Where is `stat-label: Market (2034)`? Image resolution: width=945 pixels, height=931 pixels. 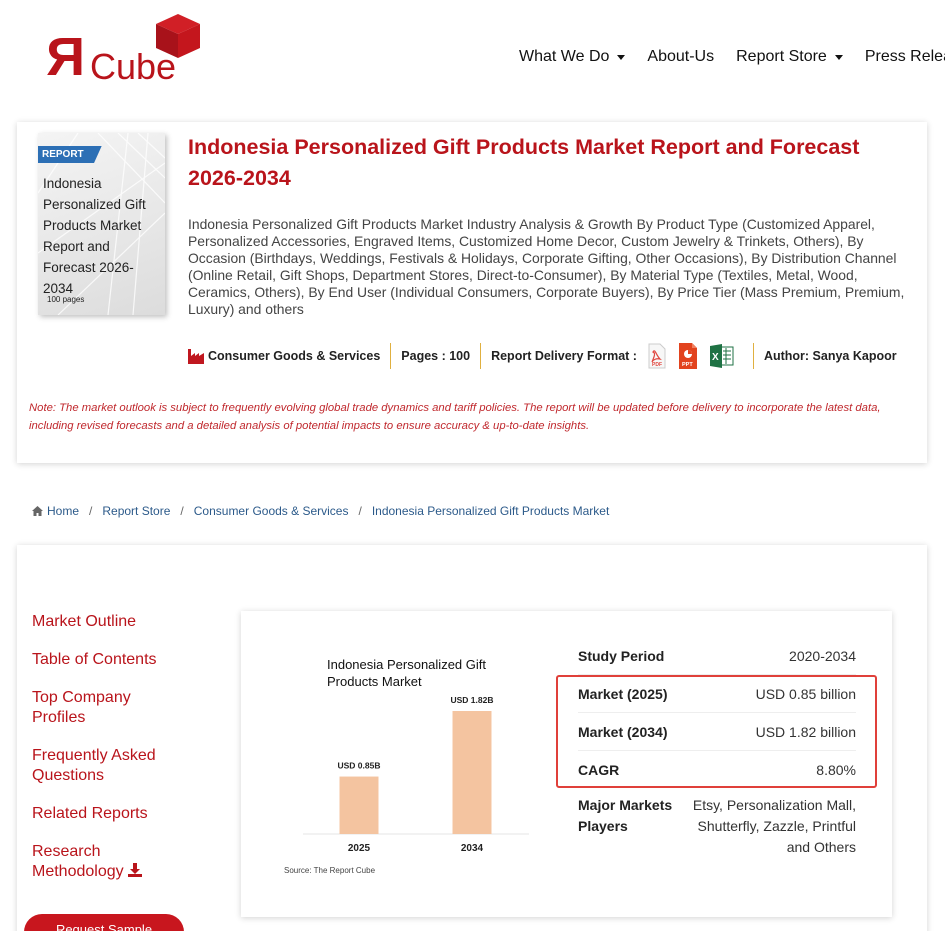
stat-label: Market (2034) is located at coordinates (623, 731).